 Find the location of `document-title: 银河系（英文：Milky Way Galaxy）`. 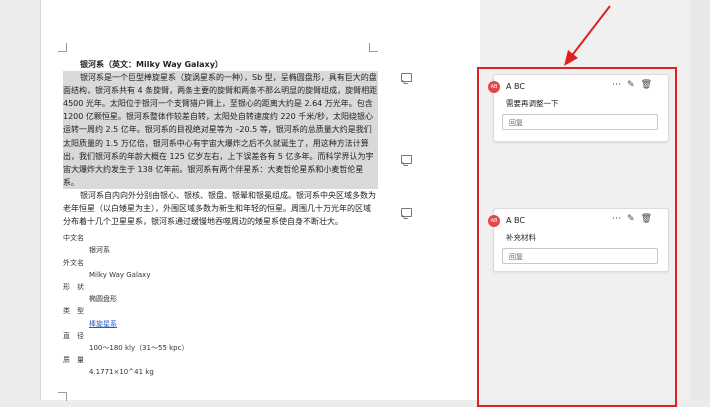

document-title: 银河系（英文：Milky Way Galaxy） is located at coordinates (229, 64).